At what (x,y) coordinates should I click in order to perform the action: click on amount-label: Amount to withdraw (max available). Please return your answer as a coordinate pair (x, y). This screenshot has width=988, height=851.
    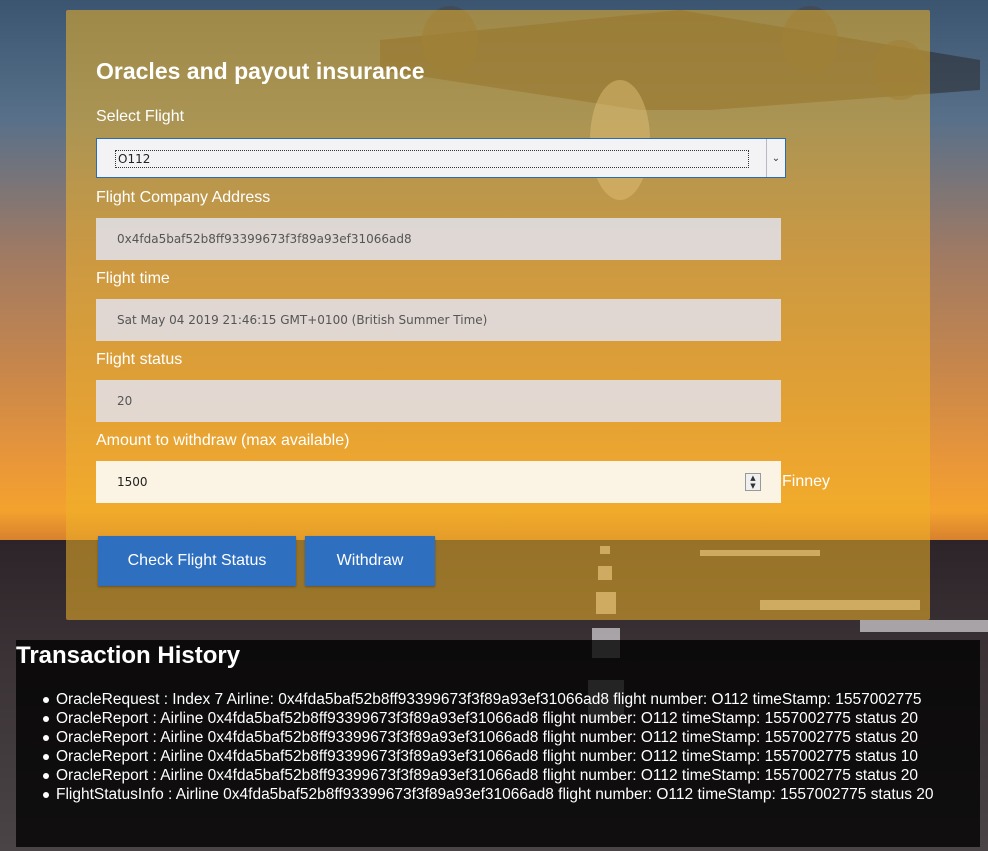
    Looking at the image, I should click on (223, 440).